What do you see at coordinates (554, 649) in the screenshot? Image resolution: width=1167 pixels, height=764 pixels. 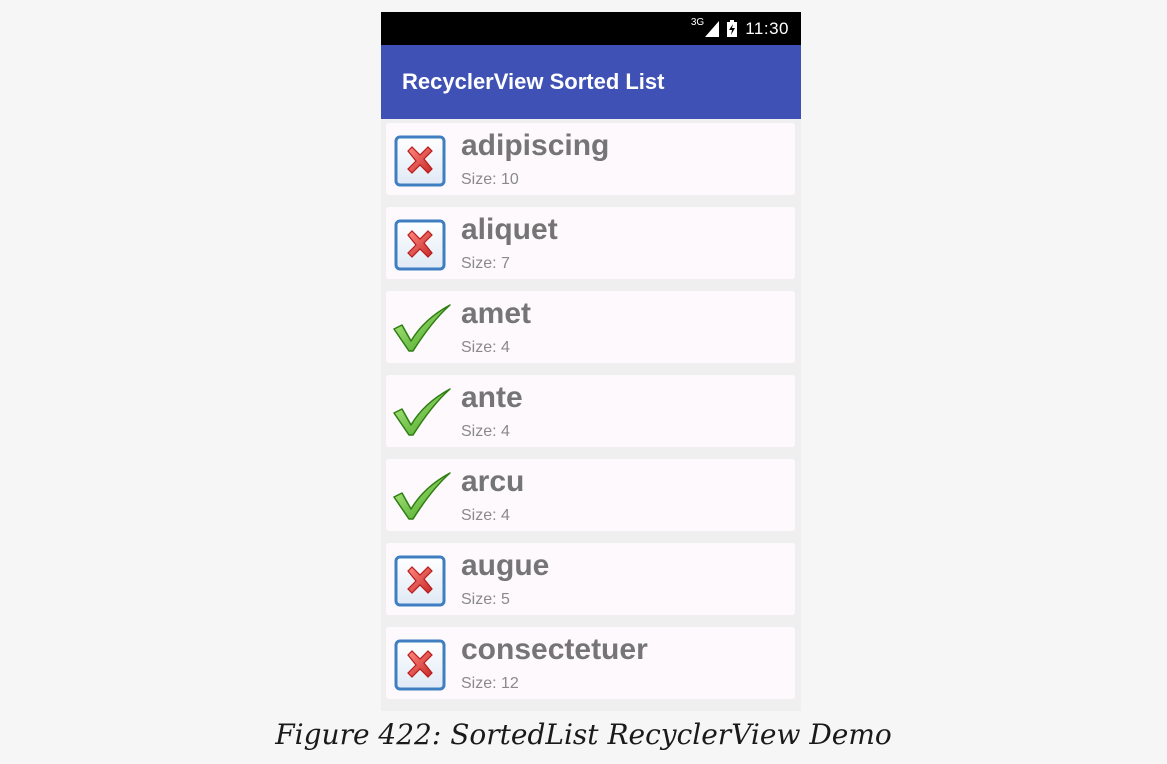 I see `item-word: consectetuer` at bounding box center [554, 649].